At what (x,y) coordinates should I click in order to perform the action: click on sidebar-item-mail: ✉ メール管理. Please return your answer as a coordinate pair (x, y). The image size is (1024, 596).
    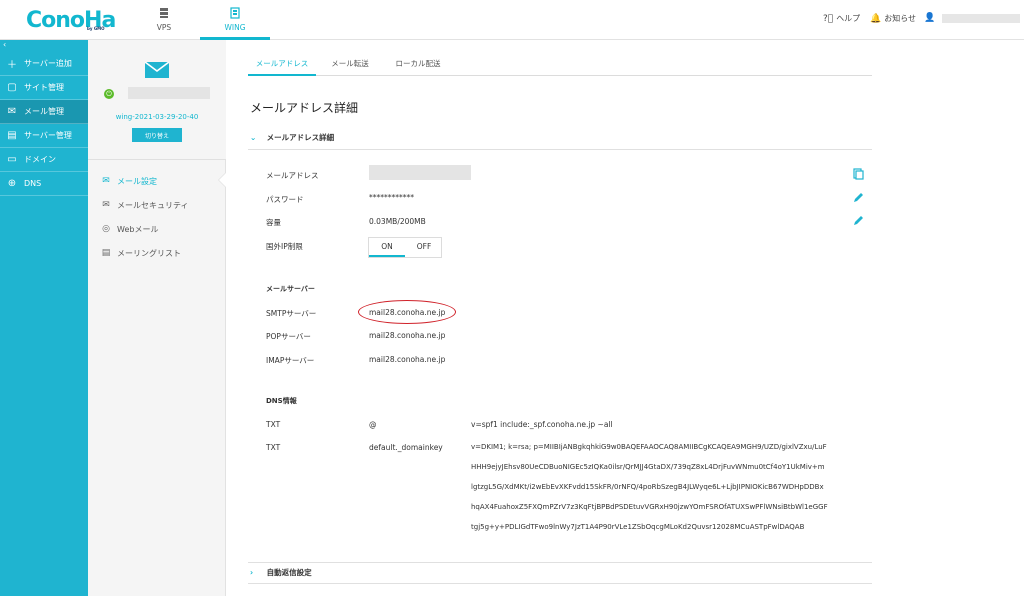
    Looking at the image, I should click on (44, 112).